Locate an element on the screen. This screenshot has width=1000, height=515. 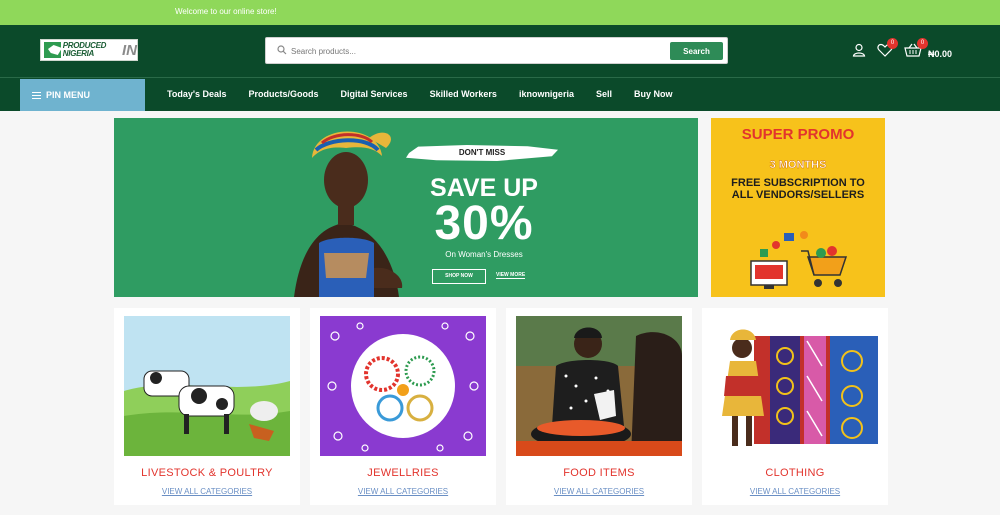
search-input is located at coordinates (481, 51).